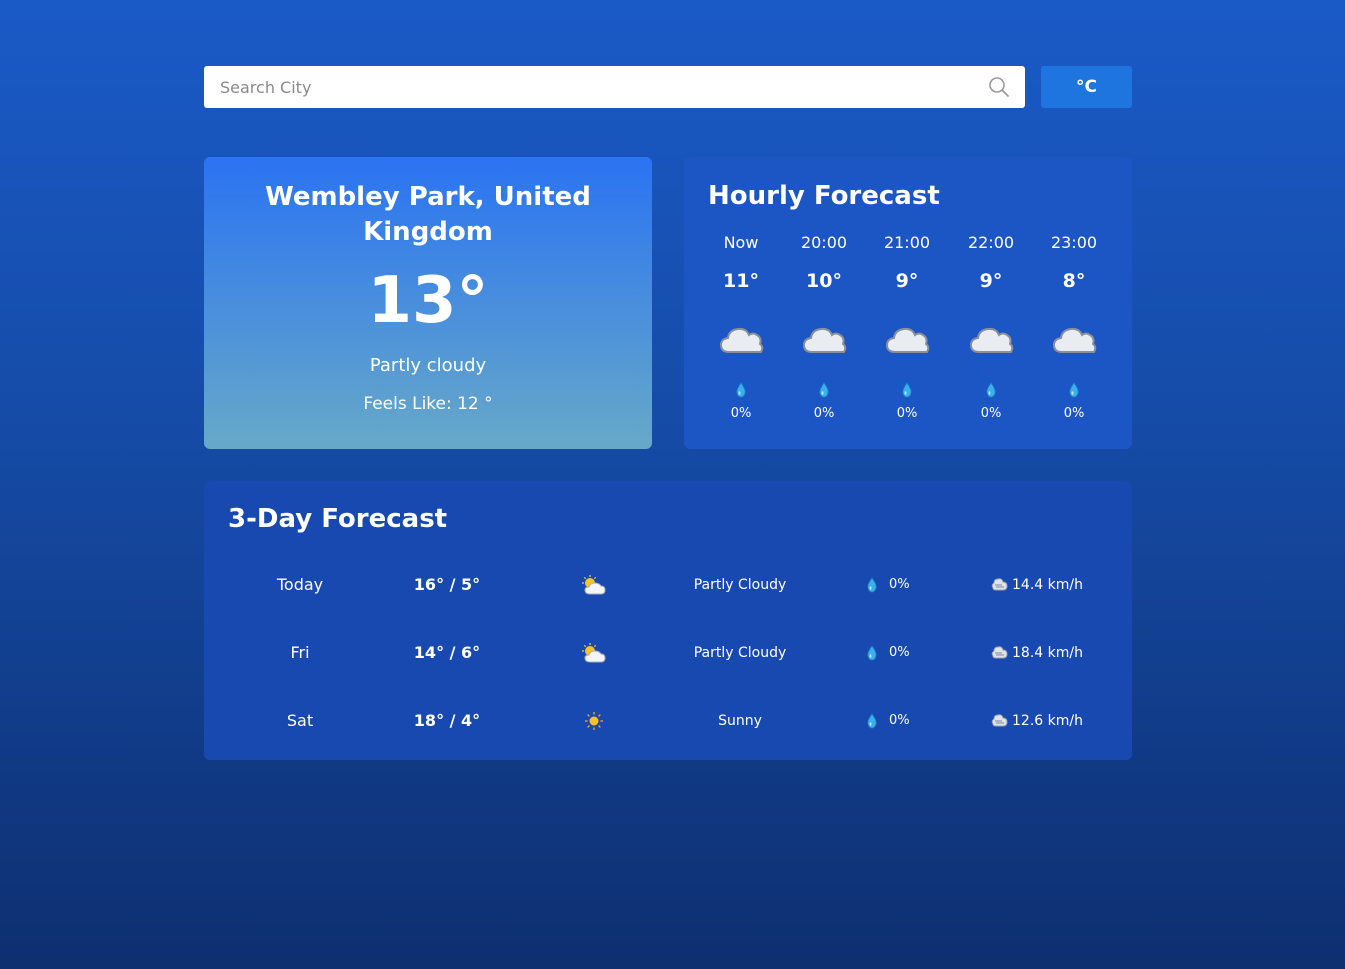 The image size is (1345, 969). What do you see at coordinates (428, 404) in the screenshot?
I see `feels-like: Feels Like: 12 °` at bounding box center [428, 404].